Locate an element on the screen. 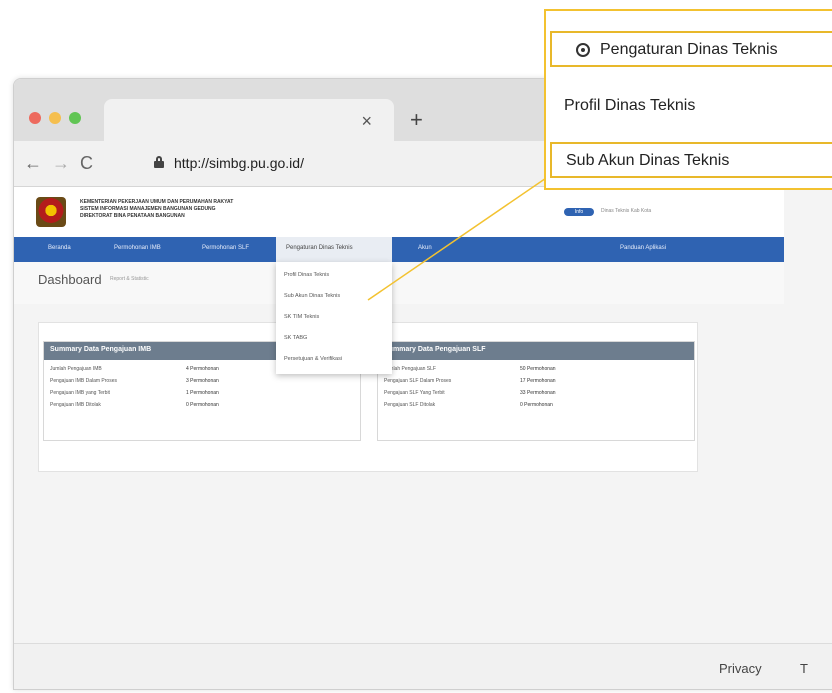  callout-item-label: Sub Akun Dinas Teknis is located at coordinates (648, 160).